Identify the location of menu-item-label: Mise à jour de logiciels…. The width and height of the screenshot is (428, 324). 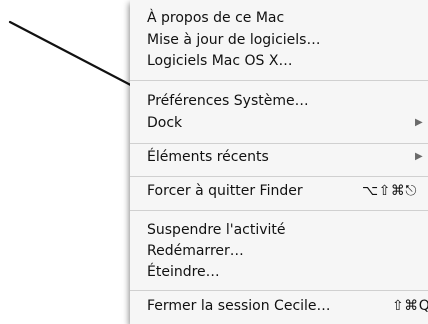
(234, 40).